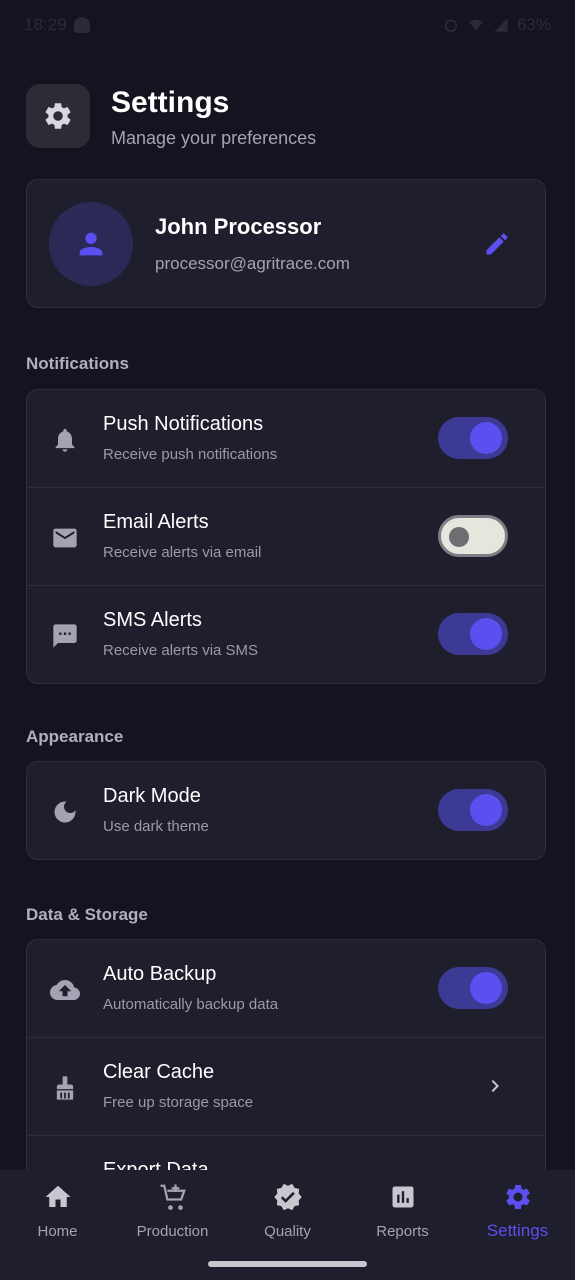 The image size is (575, 1280). I want to click on pencil-icon, so click(497, 244).